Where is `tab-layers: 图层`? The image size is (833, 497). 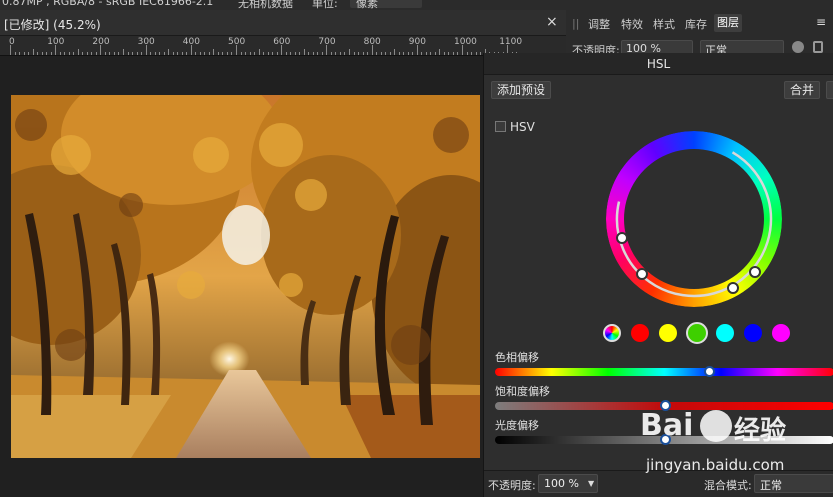 tab-layers: 图层 is located at coordinates (728, 23).